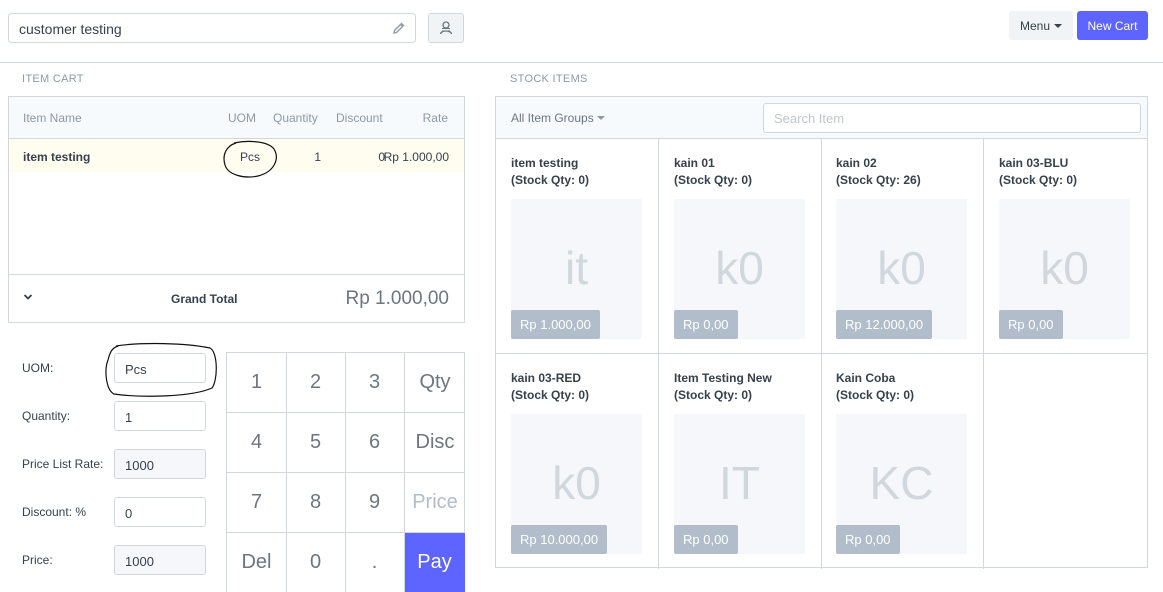 The image size is (1163, 592). What do you see at coordinates (46, 416) in the screenshot?
I see `quantity-label: Quantity:` at bounding box center [46, 416].